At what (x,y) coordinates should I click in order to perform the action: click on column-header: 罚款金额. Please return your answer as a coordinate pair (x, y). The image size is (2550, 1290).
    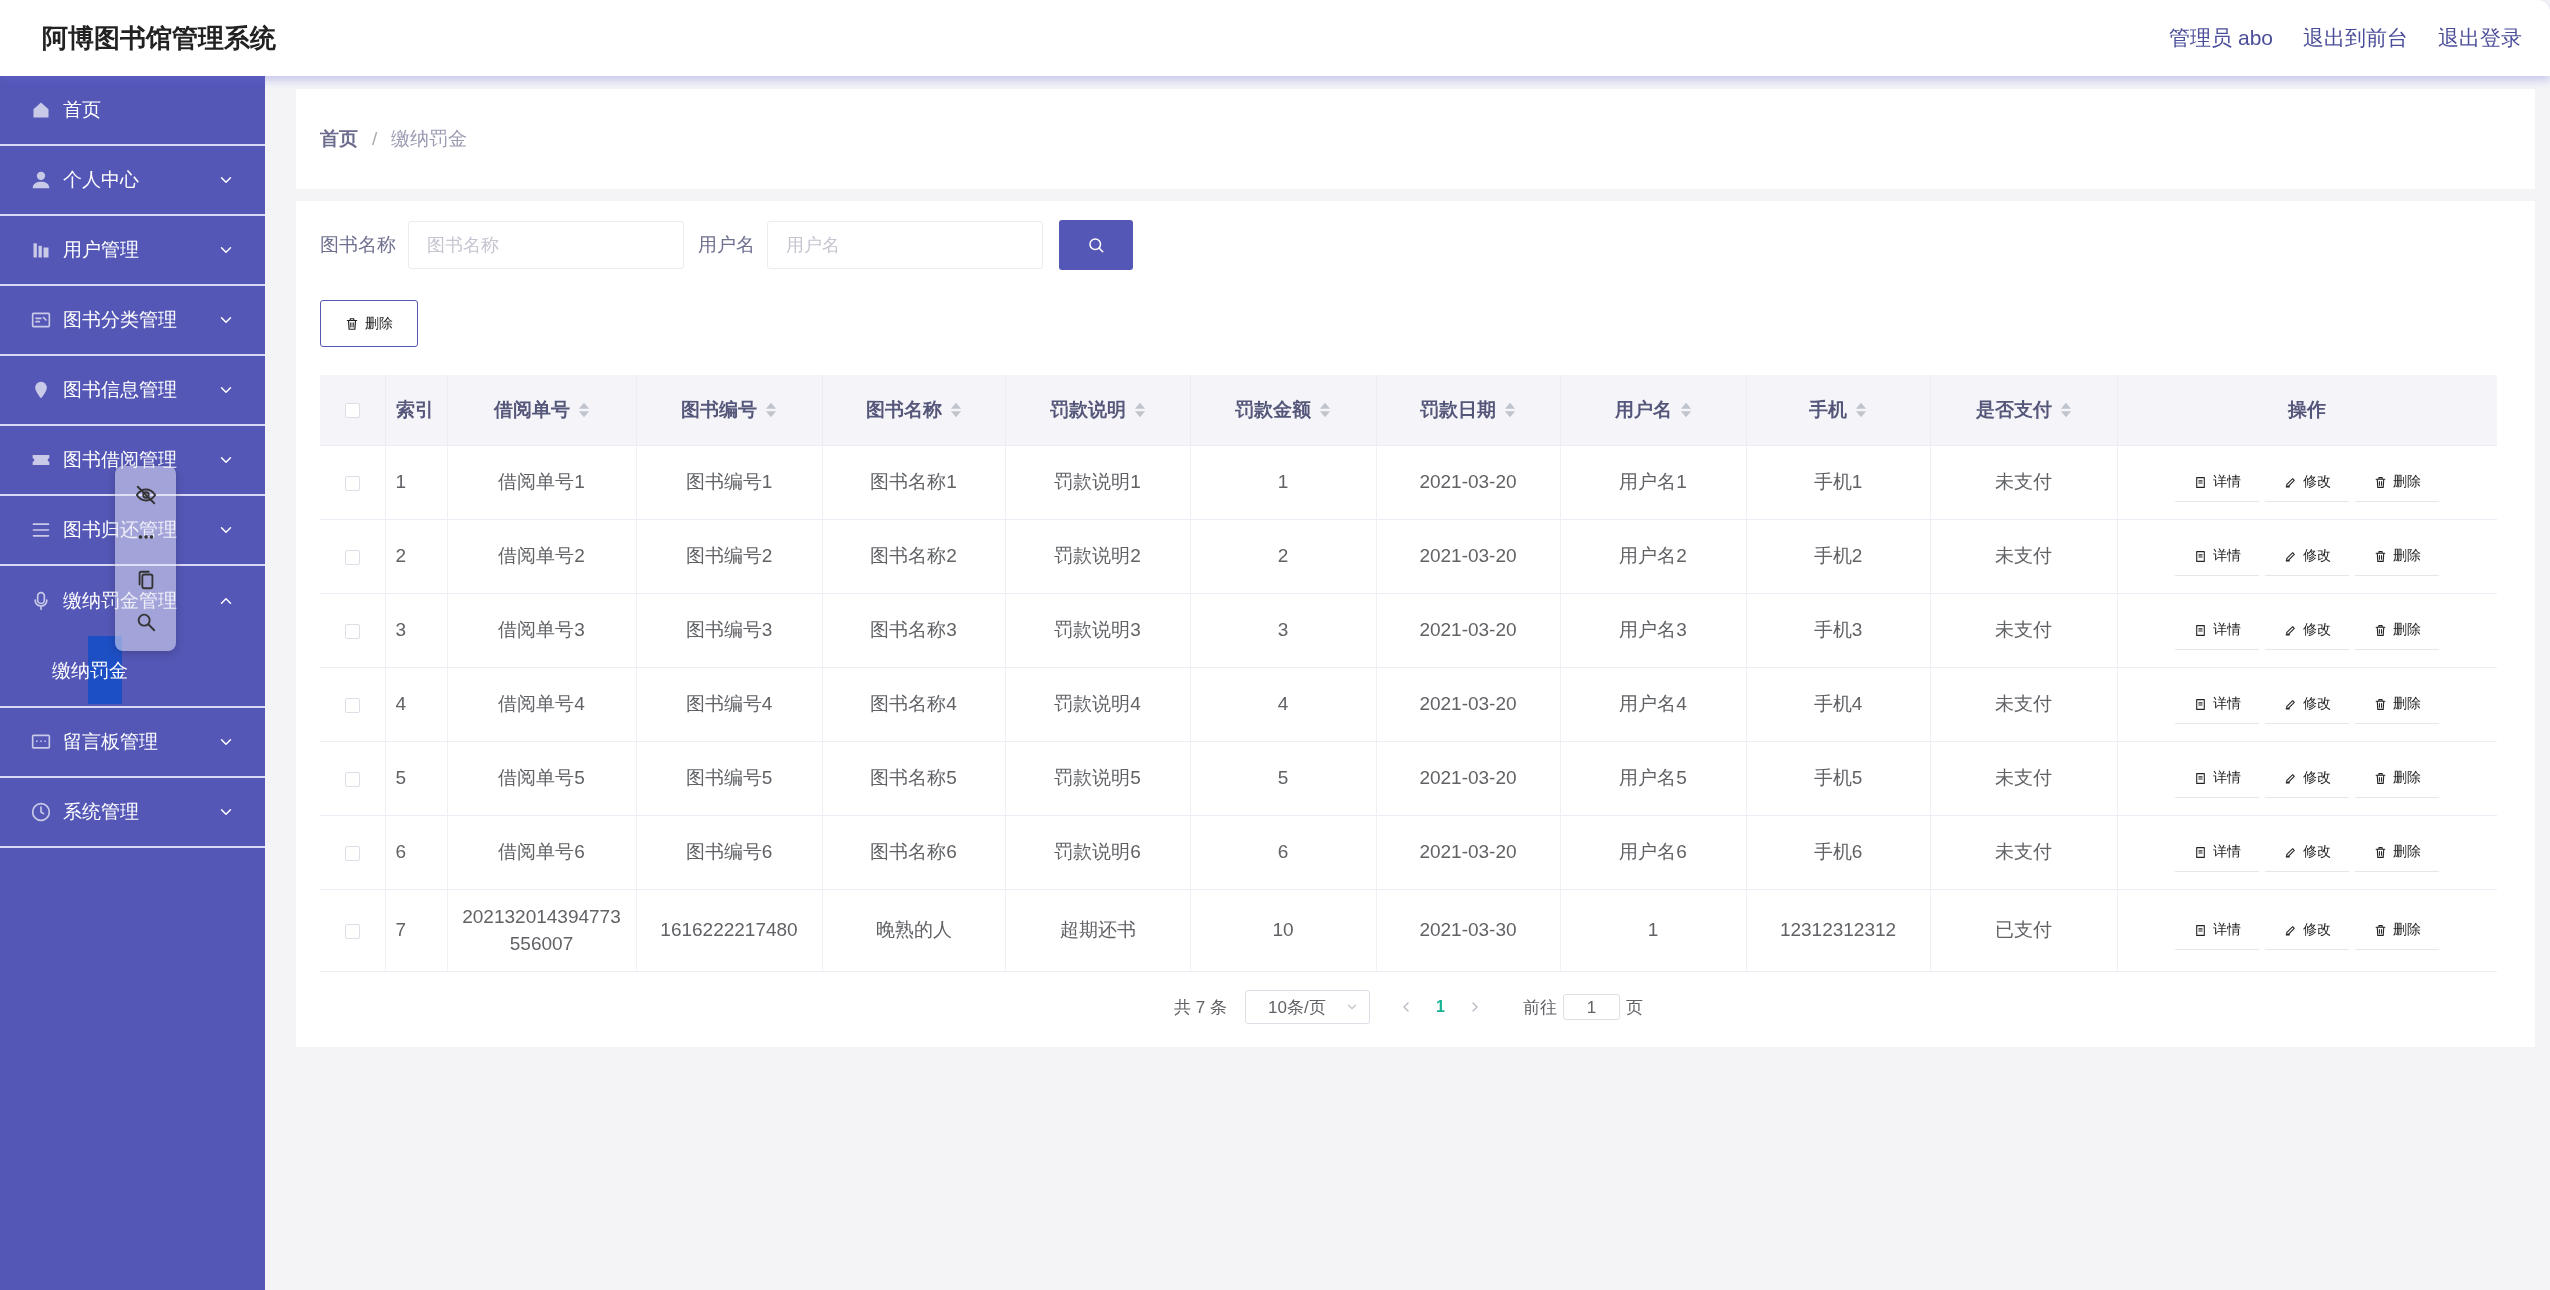
    Looking at the image, I should click on (1273, 410).